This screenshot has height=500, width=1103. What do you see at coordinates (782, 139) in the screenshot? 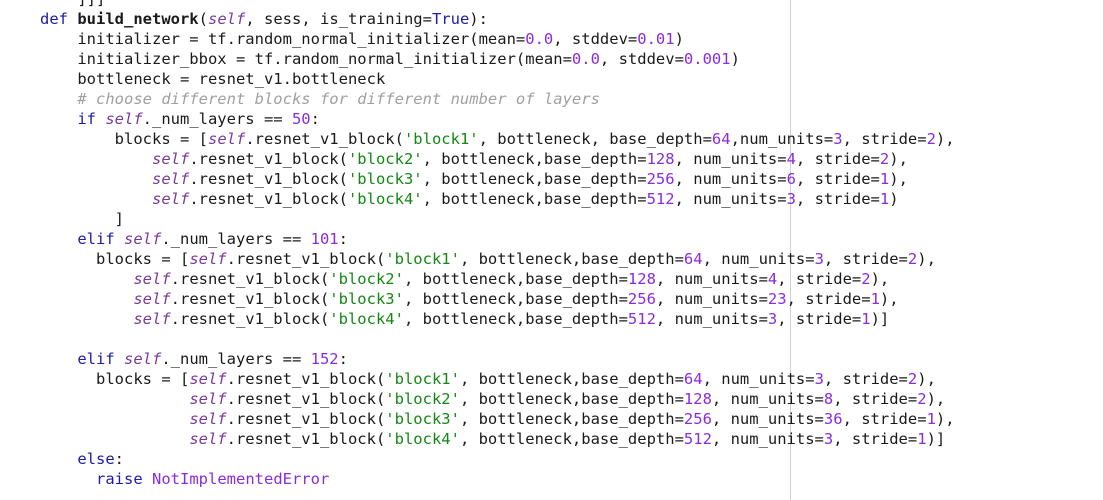
I see `code-token: ,num_units=` at bounding box center [782, 139].